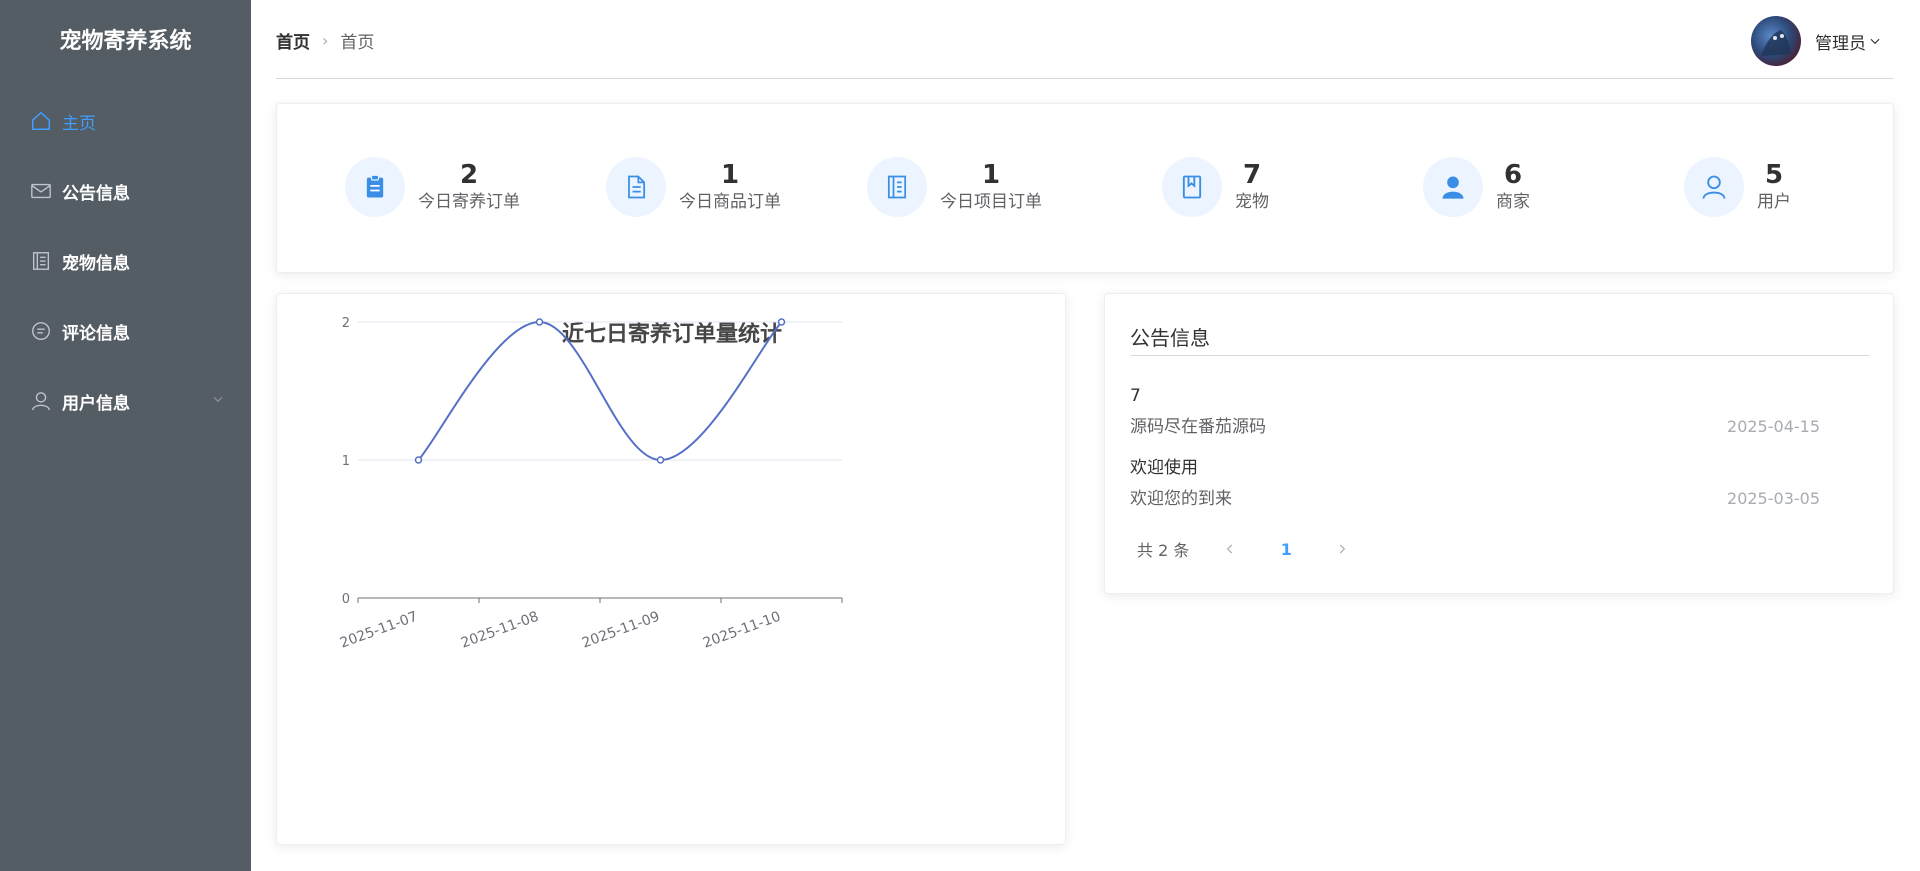  I want to click on sidebar-item-label: 宠物信息, so click(96, 263).